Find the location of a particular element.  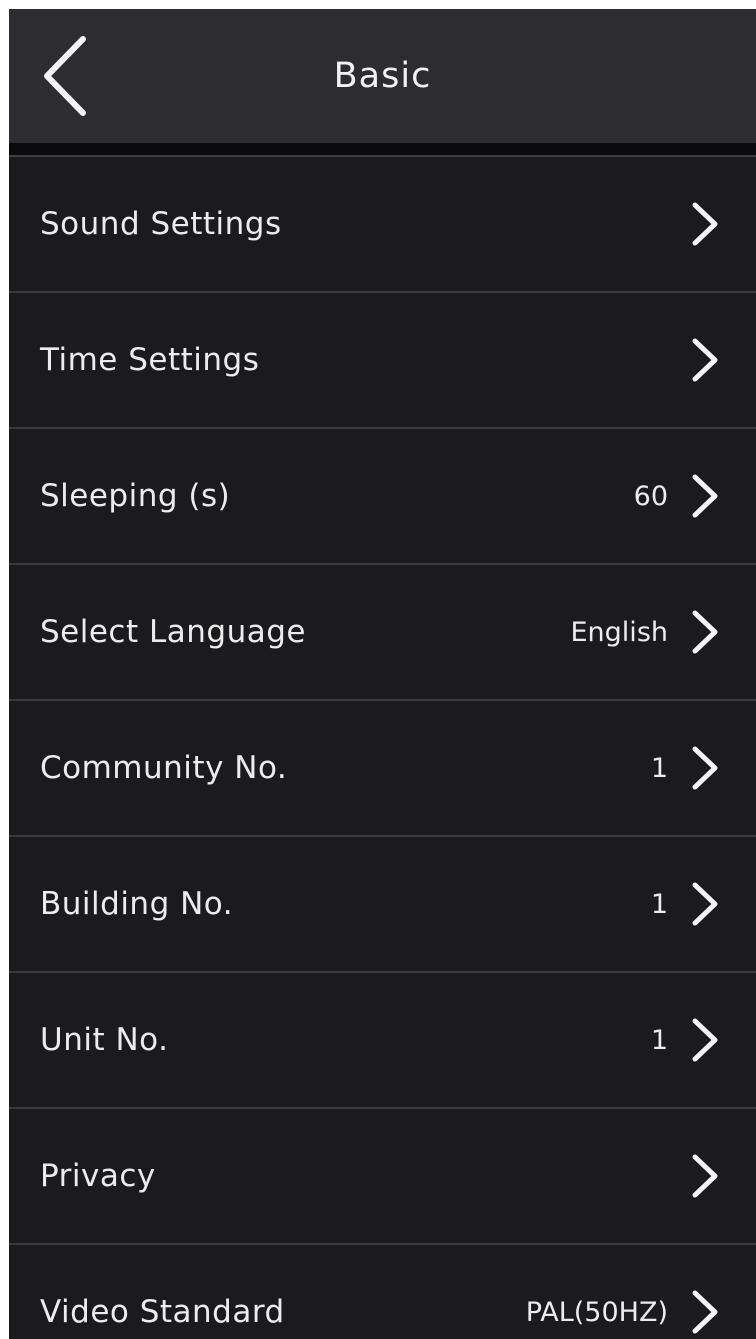

row-value: PAL(50HZ) is located at coordinates (596, 1312).